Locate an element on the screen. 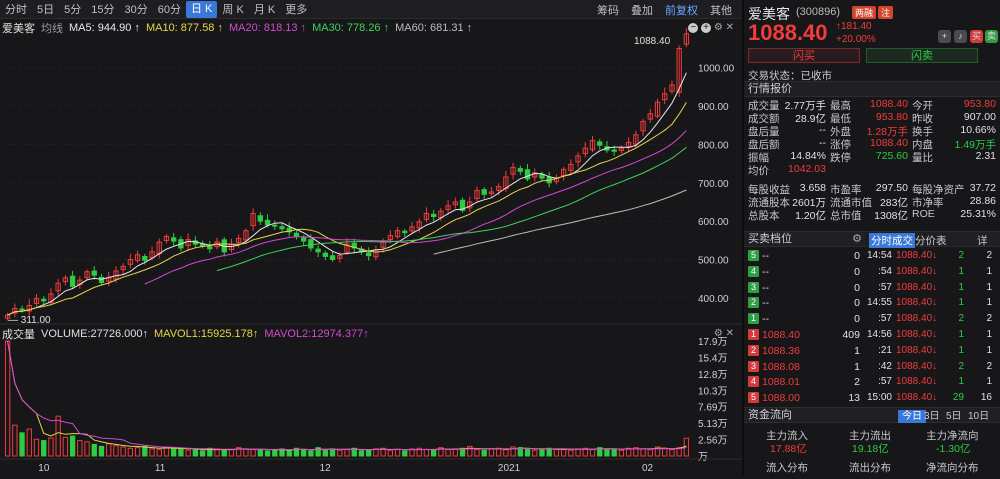 This screenshot has height=479, width=1000. bell-icon: ♪ is located at coordinates (960, 36).